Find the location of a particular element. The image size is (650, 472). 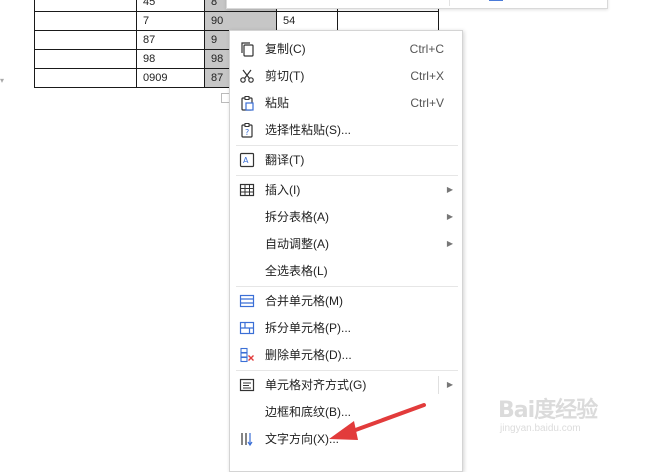

watermark-logo: Bai度经验 is located at coordinates (548, 410).